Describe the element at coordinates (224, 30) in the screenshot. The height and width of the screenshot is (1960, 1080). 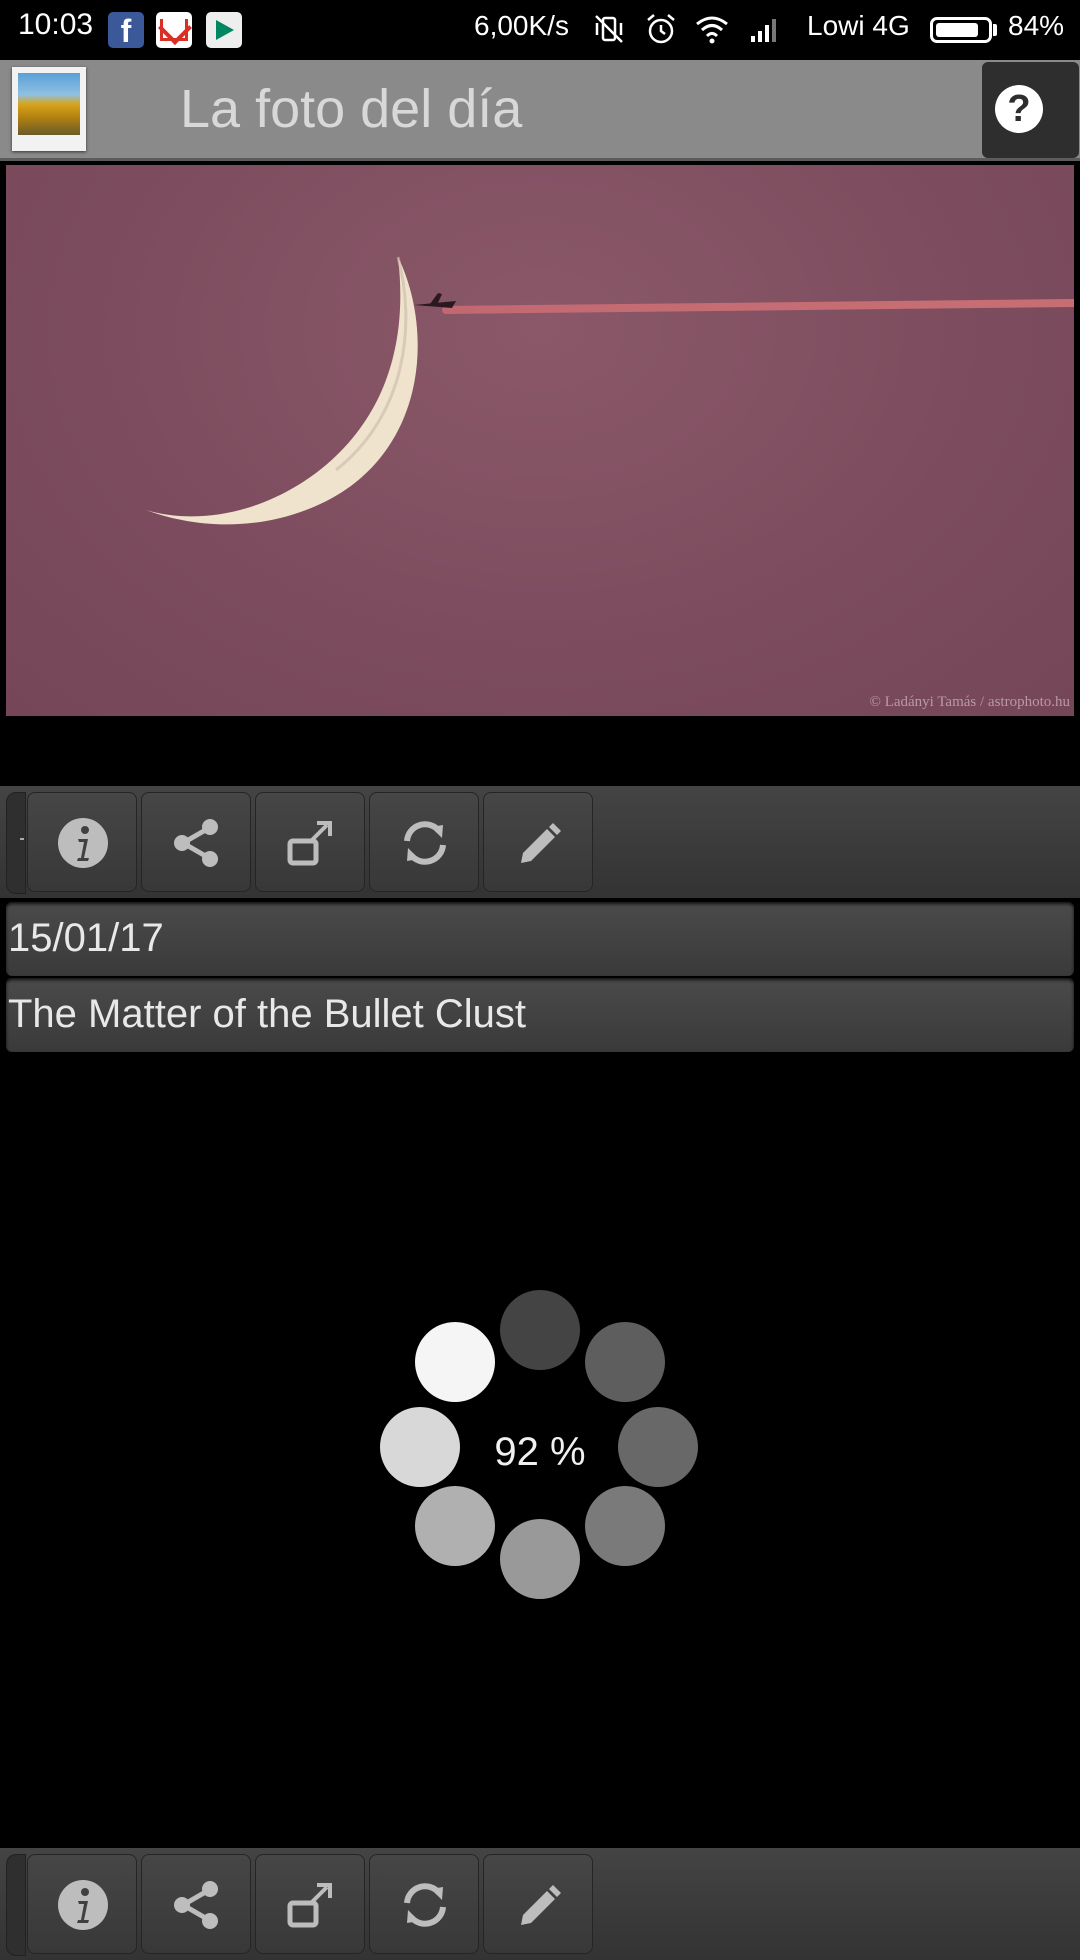
I see `play-store-notification-icon` at that location.